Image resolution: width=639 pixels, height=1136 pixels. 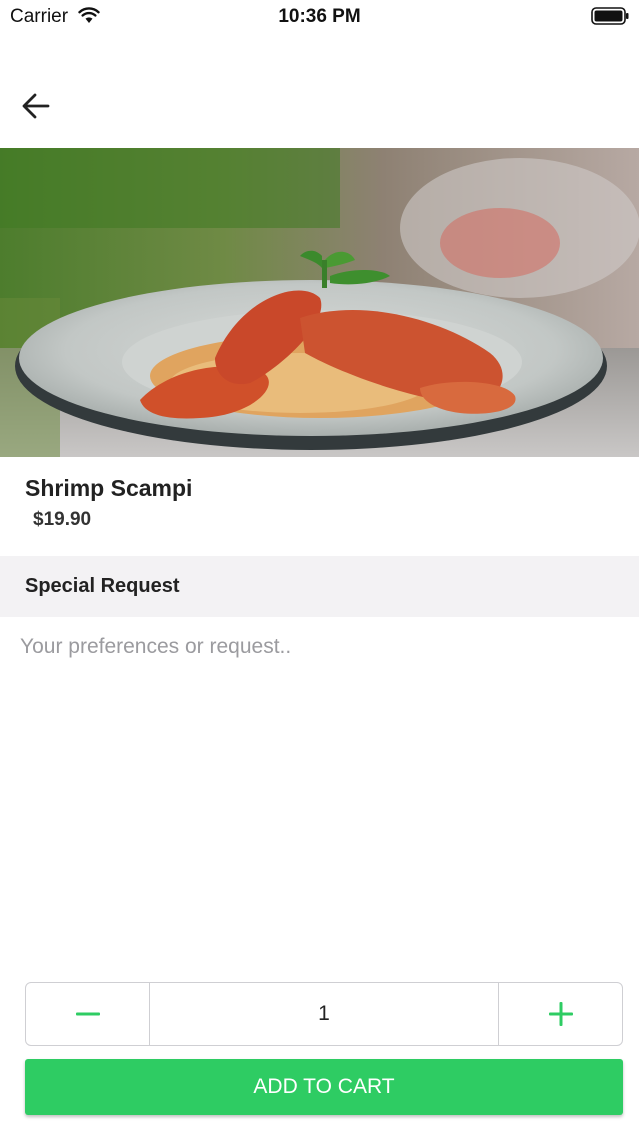 I want to click on increment-button, so click(x=560, y=1014).